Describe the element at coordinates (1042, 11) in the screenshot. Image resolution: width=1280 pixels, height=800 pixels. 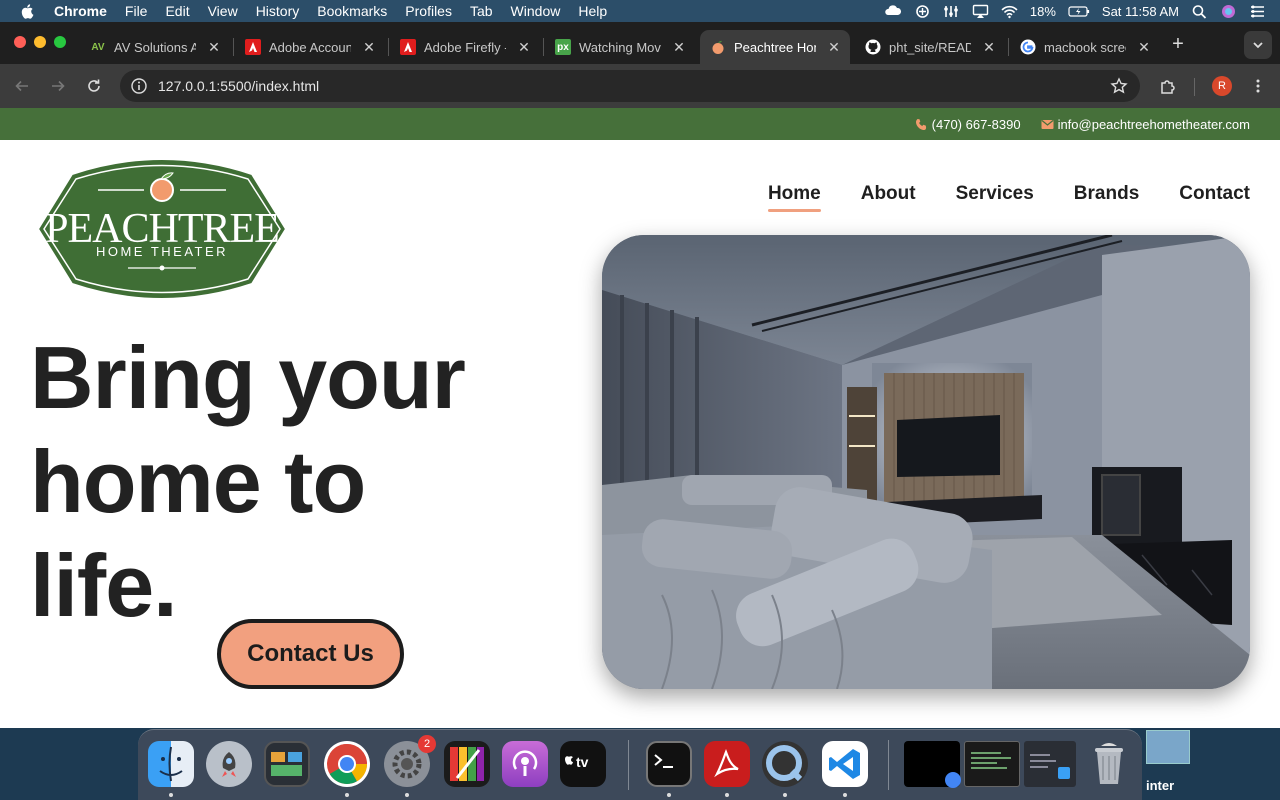
I see `battery-percent: 18%` at that location.